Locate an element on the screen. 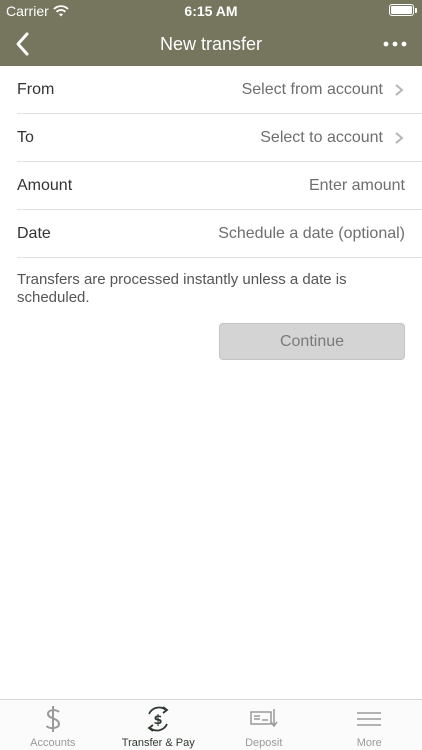 Image resolution: width=422 pixels, height=750 pixels. transfer-pay-icon: $ is located at coordinates (158, 719).